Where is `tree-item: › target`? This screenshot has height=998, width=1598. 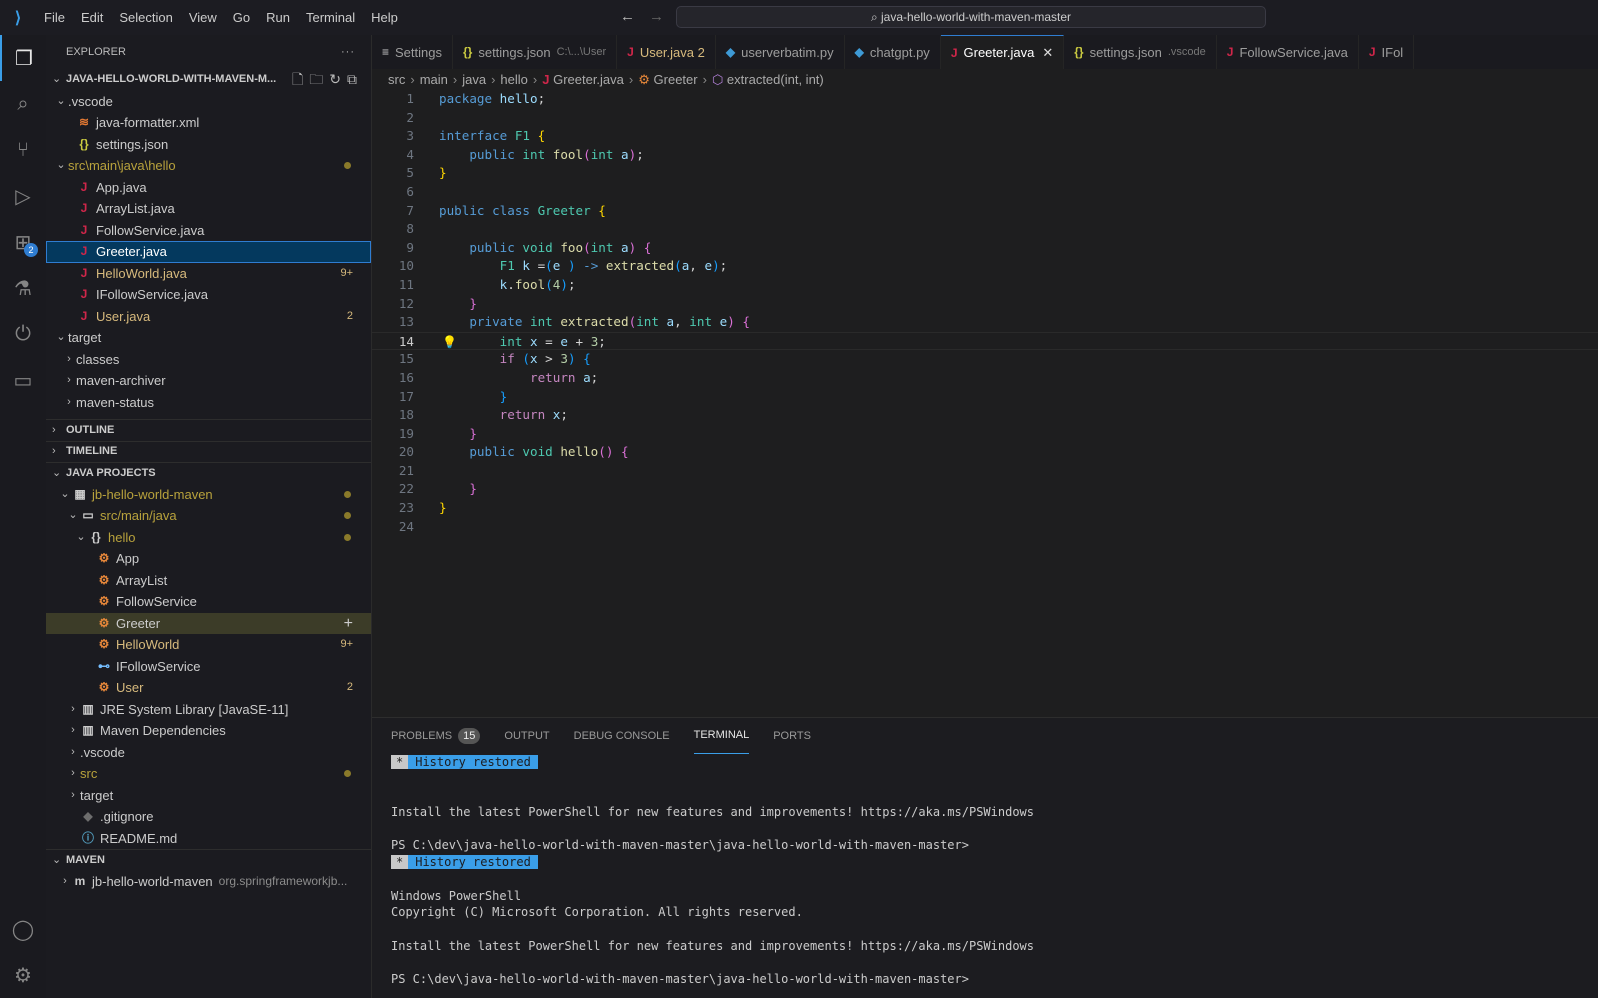
tree-item: › target is located at coordinates (208, 796).